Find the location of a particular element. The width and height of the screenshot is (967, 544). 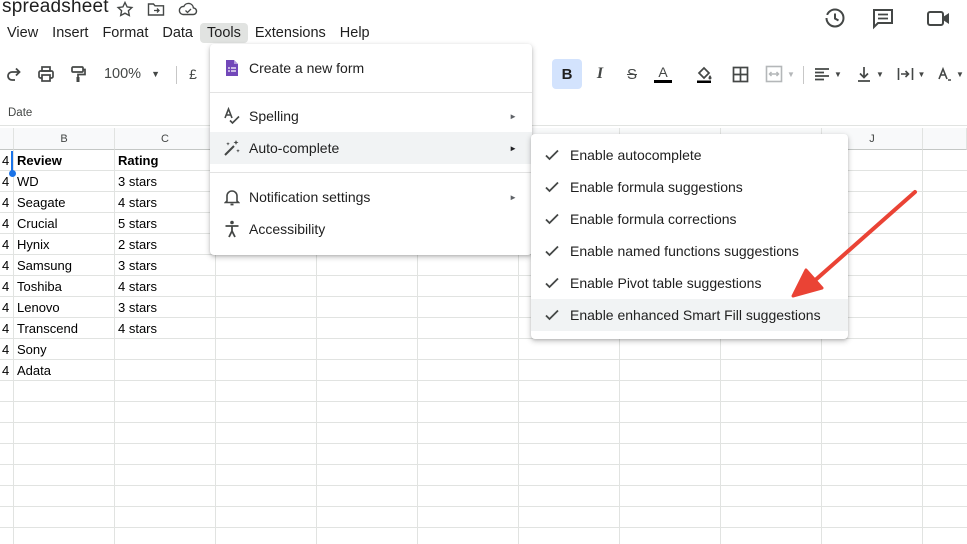

option-label: Enable Pivot table suggestions is located at coordinates (666, 283).